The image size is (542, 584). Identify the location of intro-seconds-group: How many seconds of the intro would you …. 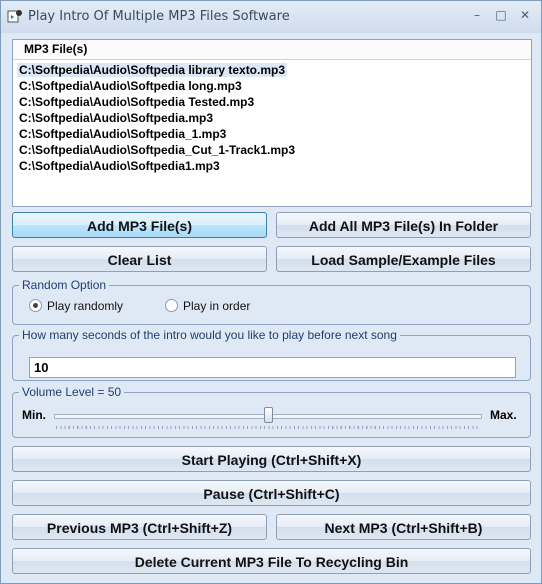
(271, 354).